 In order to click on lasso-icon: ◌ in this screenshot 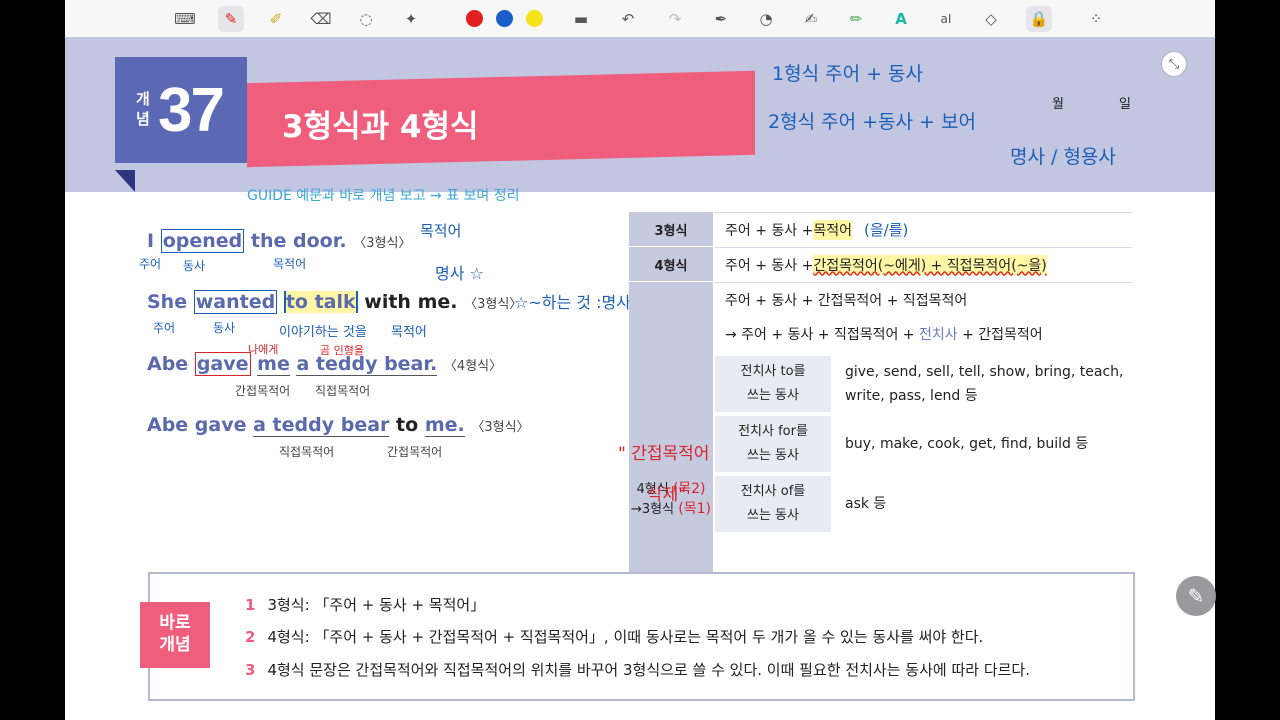, I will do `click(366, 19)`.